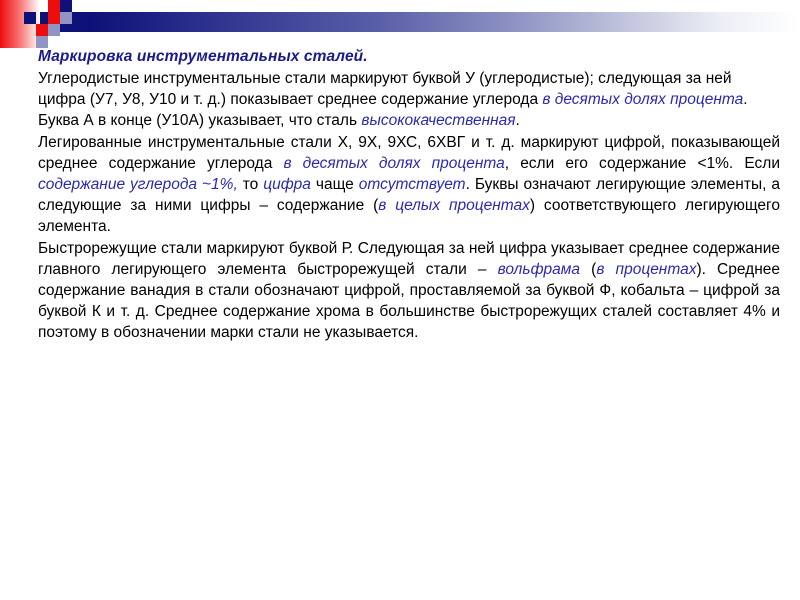 The image size is (800, 600). What do you see at coordinates (539, 269) in the screenshot?
I see `emphasis-text: вольфрама` at bounding box center [539, 269].